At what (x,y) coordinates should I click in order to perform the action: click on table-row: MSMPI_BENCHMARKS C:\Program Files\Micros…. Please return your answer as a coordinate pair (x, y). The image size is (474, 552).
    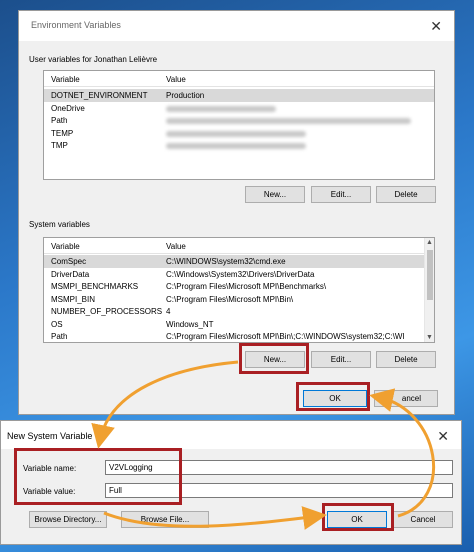
    Looking at the image, I should click on (235, 286).